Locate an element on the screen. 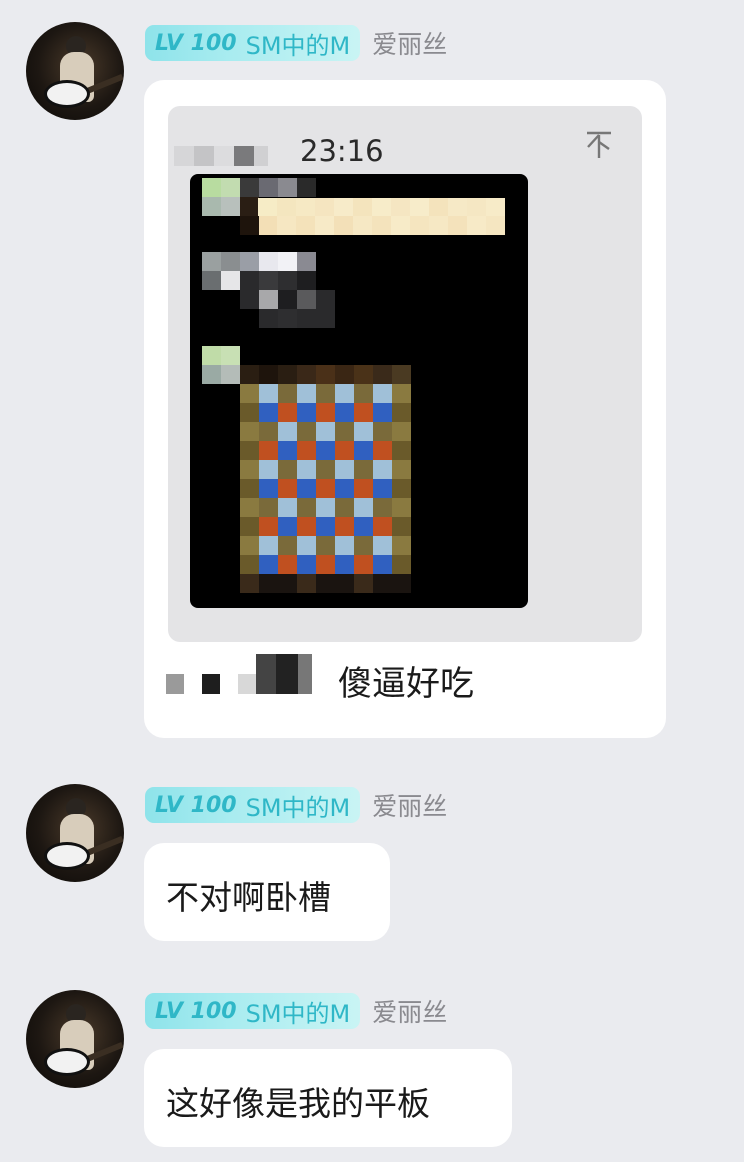 This screenshot has height=1162, width=744. message-bubble: 不对啊卧槽 is located at coordinates (267, 892).